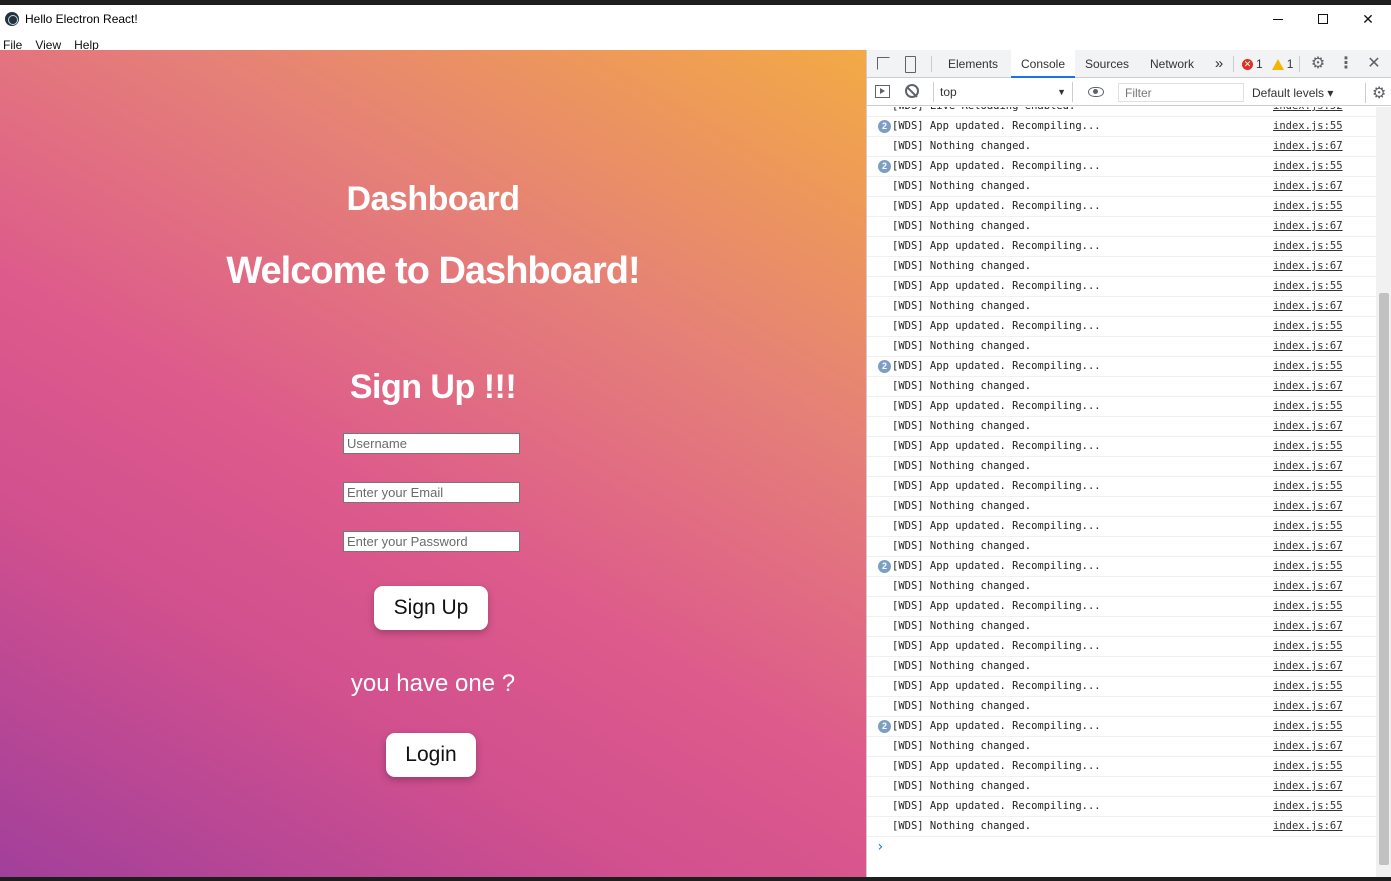 This screenshot has width=1391, height=881. I want to click on tab-elements: Elements, so click(973, 64).